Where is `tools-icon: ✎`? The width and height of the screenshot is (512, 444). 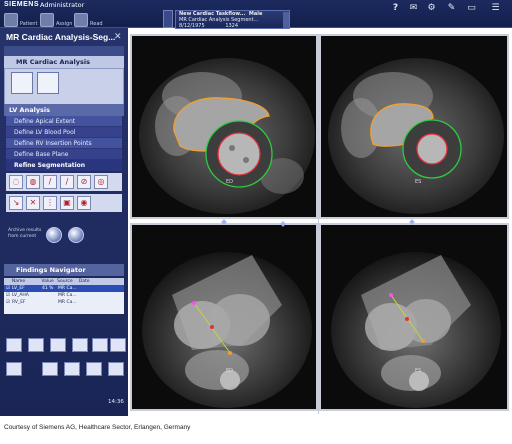 tools-icon: ✎ is located at coordinates (451, 8).